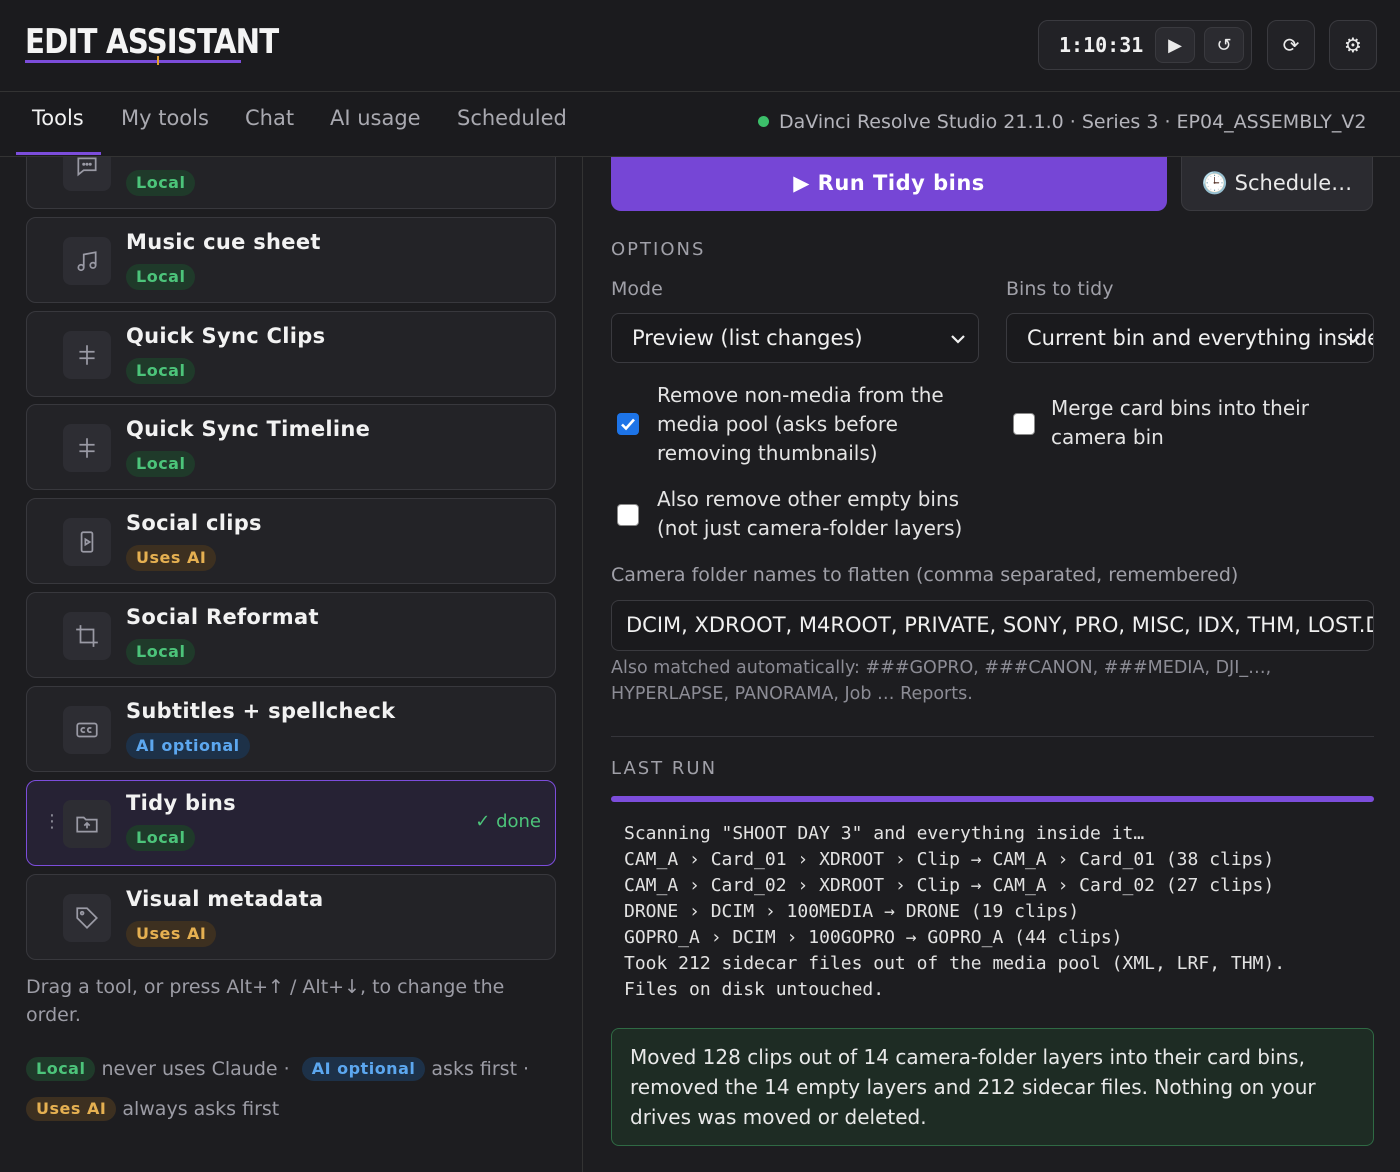 The image size is (1400, 1172). I want to click on status-dot-icon, so click(763, 121).